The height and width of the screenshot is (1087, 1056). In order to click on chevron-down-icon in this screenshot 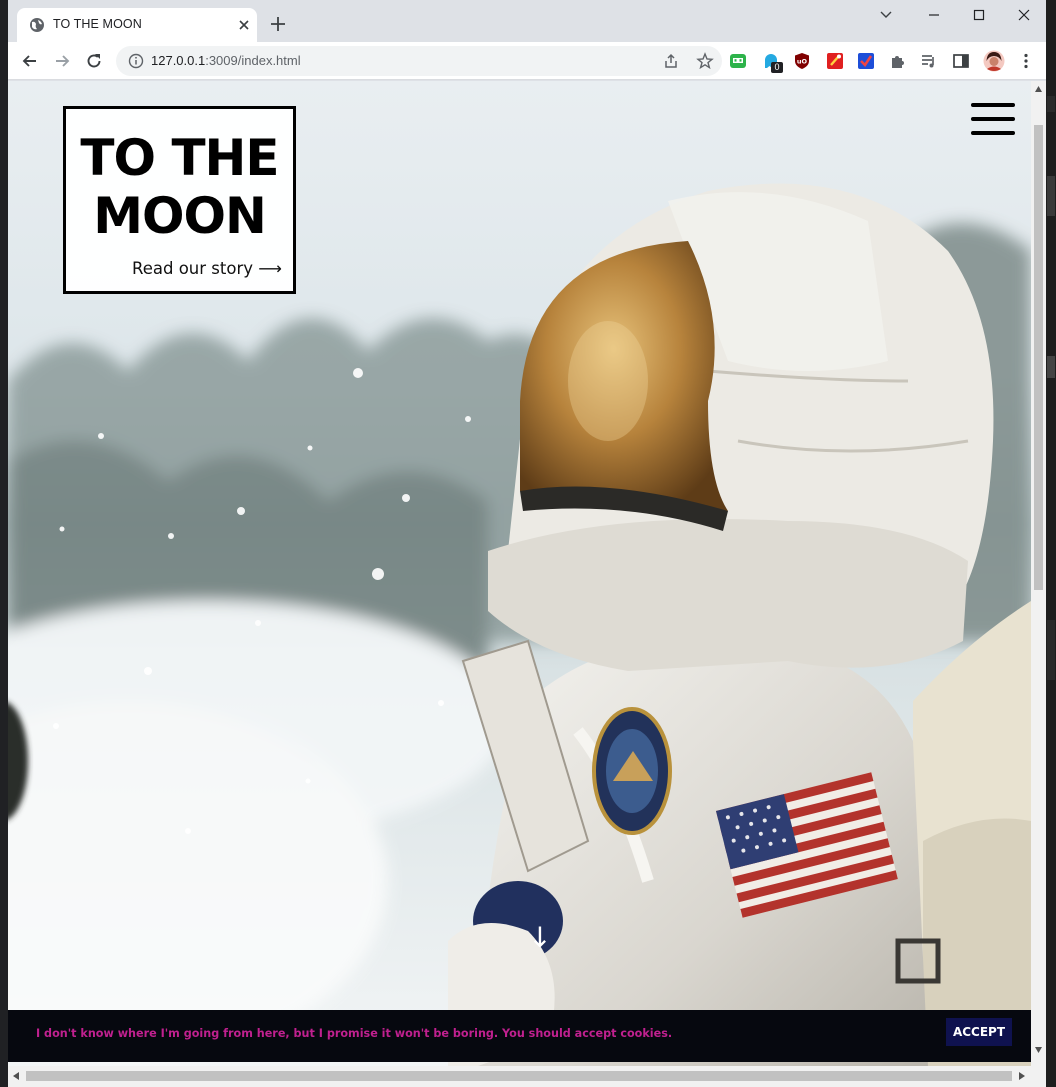, I will do `click(886, 15)`.